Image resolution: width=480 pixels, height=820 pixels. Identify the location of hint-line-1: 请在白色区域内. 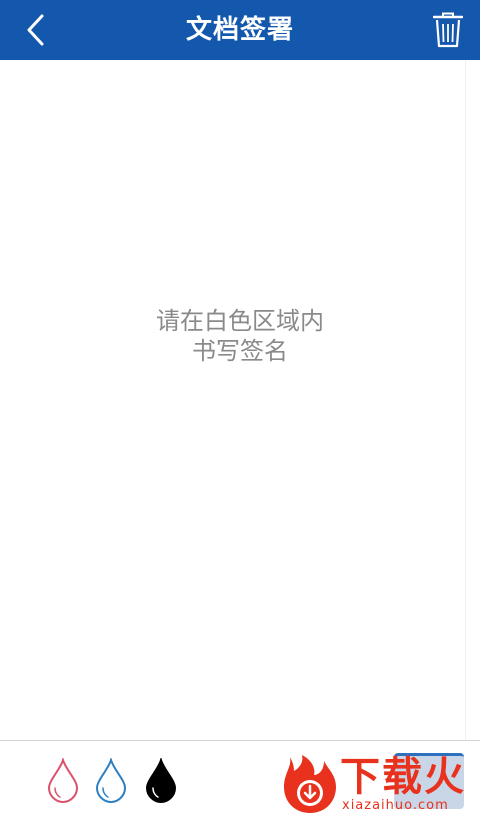
(240, 321).